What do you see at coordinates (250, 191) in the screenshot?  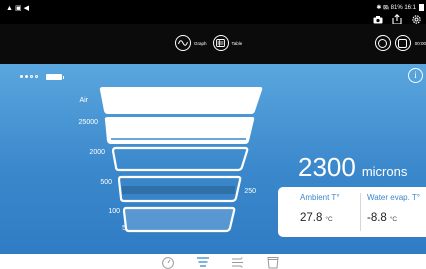 I see `target-label-250: 250` at bounding box center [250, 191].